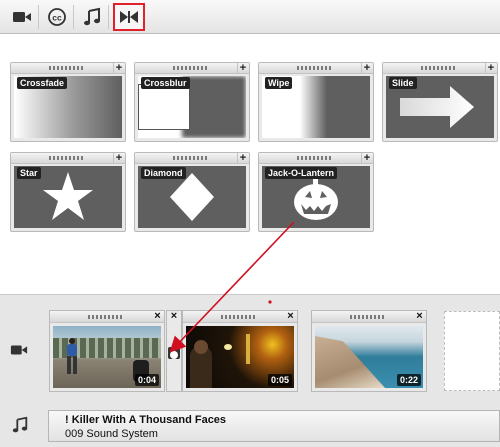 Image resolution: width=500 pixels, height=447 pixels. I want to click on transition-preview: Wipe, so click(316, 107).